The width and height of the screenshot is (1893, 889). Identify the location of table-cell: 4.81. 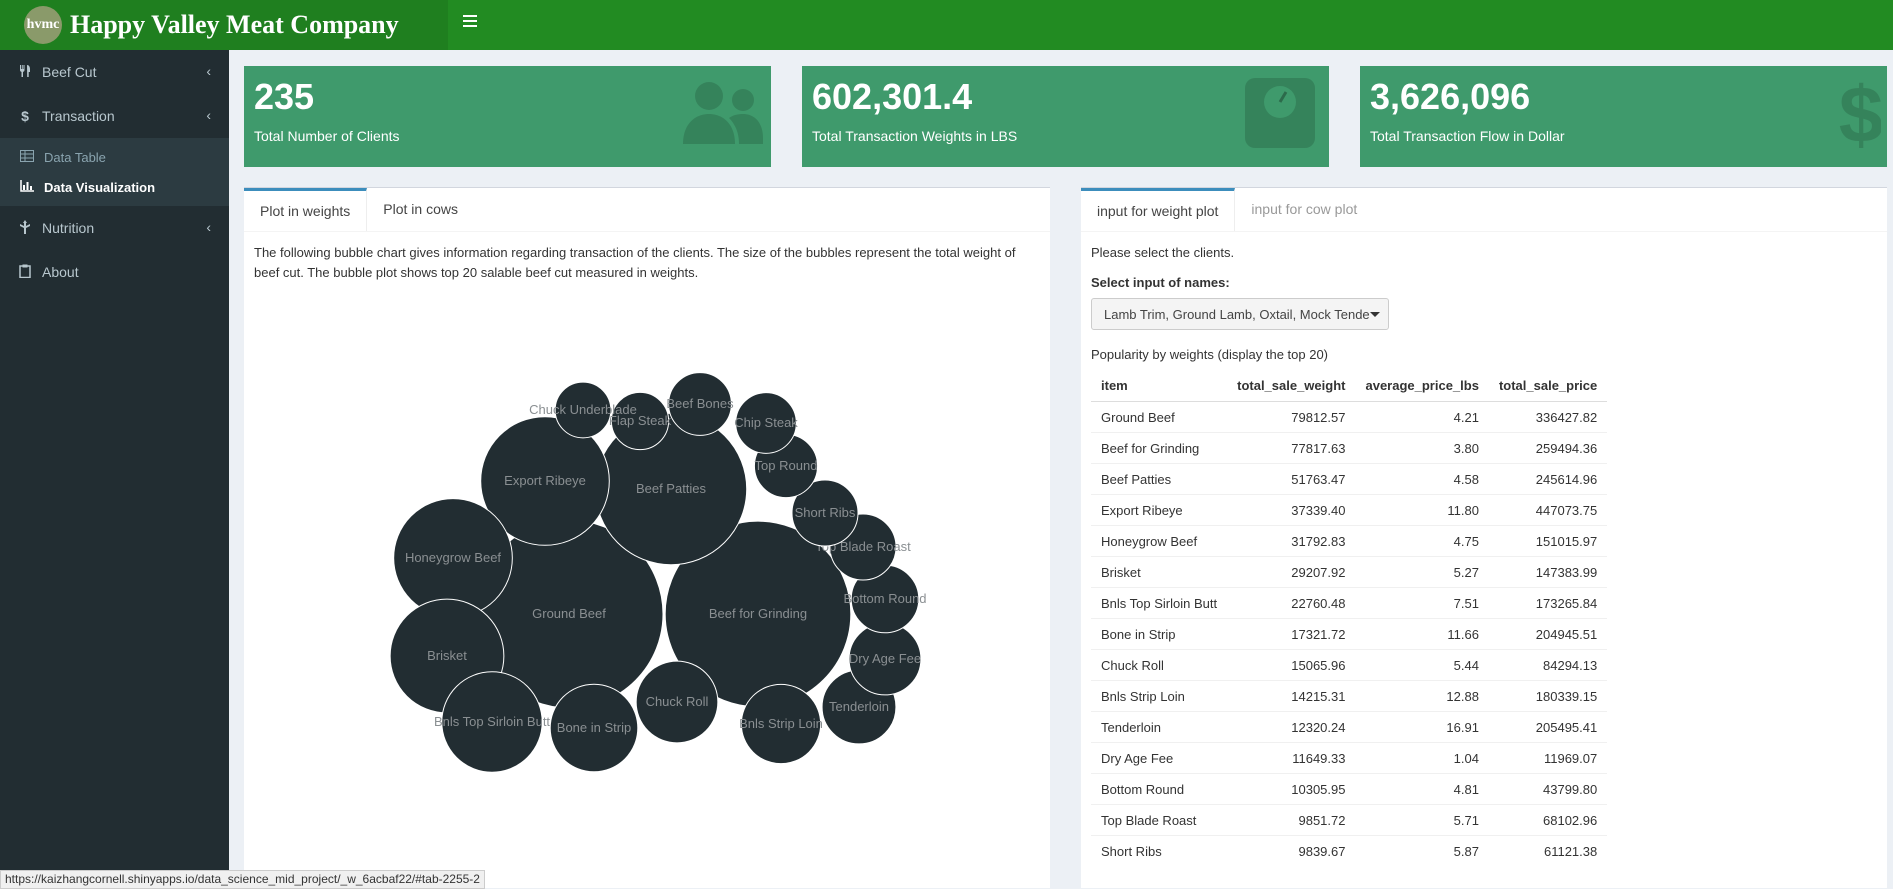
(1422, 789).